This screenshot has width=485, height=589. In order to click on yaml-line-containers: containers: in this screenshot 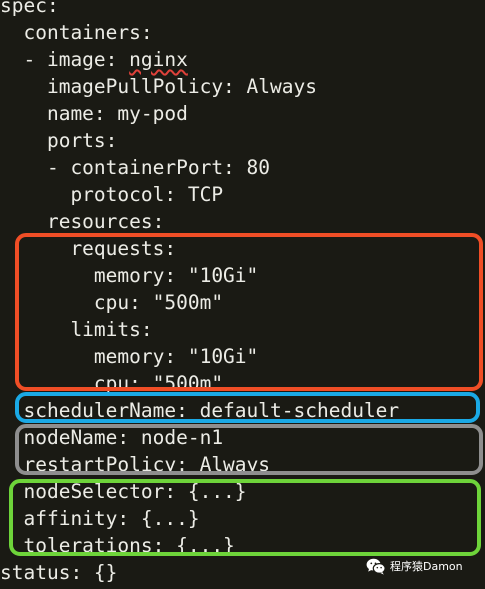, I will do `click(76, 32)`.